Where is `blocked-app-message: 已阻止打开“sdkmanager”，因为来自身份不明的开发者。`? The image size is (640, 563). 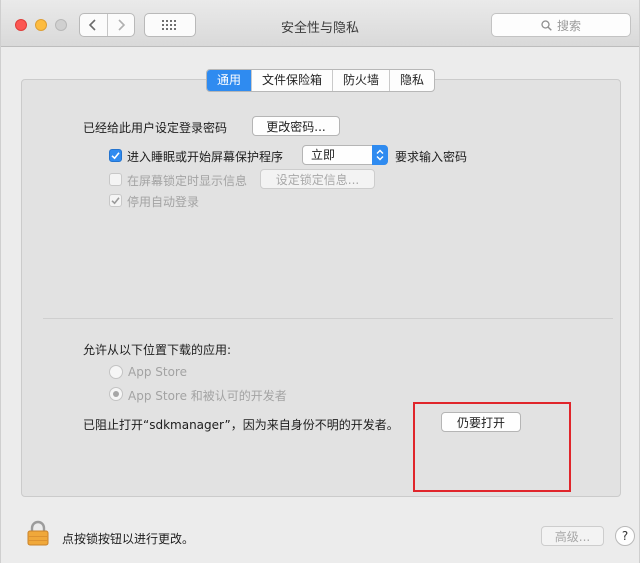
blocked-app-message: 已阻止打开“sdkmanager”，因为来自身份不明的开发者。 is located at coordinates (241, 425).